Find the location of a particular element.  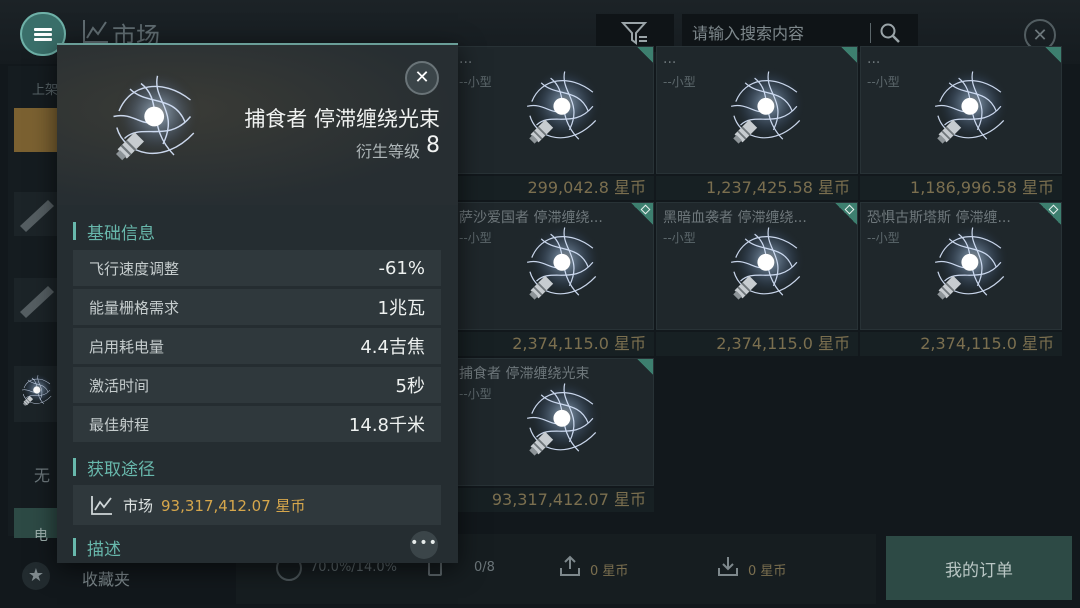

stat-row: 启用耗电量 4.4吉焦 is located at coordinates (257, 346).